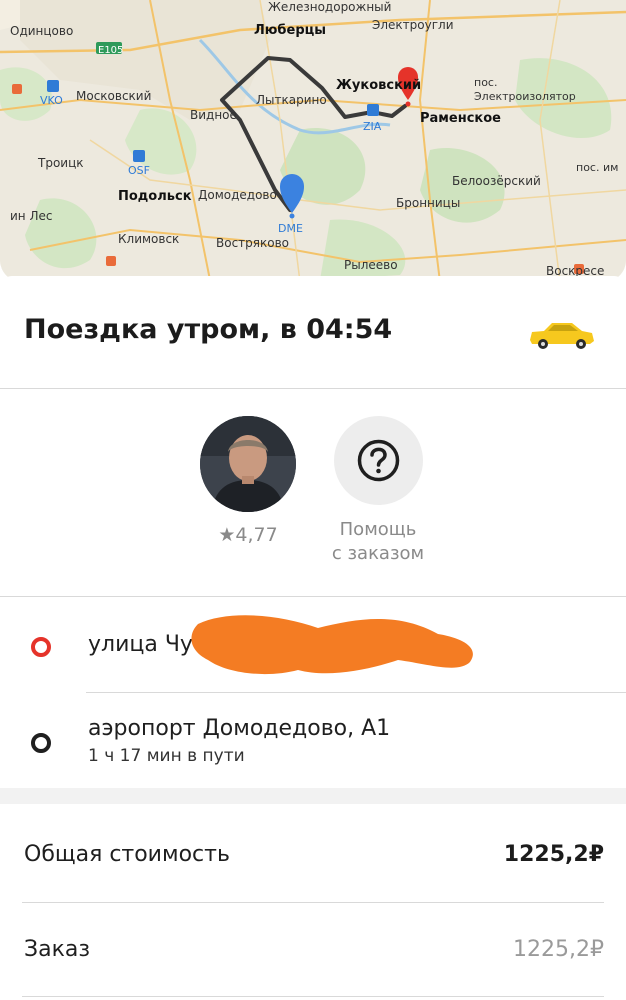 This screenshot has width=626, height=1000. What do you see at coordinates (41, 743) in the screenshot?
I see `destination-point-icon` at bounding box center [41, 743].